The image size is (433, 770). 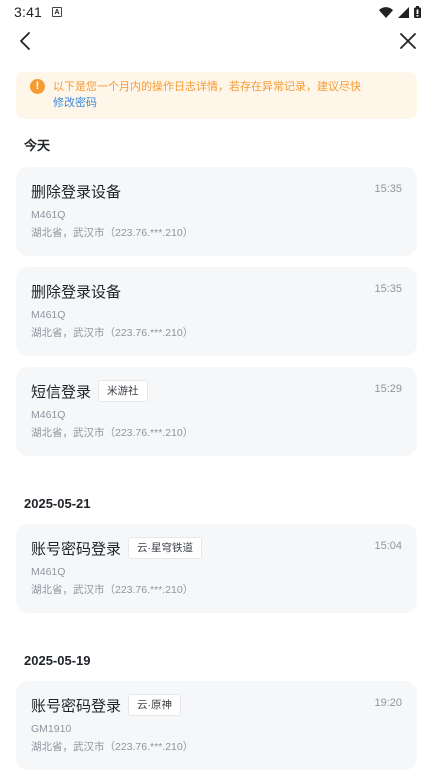 What do you see at coordinates (216, 41) in the screenshot?
I see `app-bar` at bounding box center [216, 41].